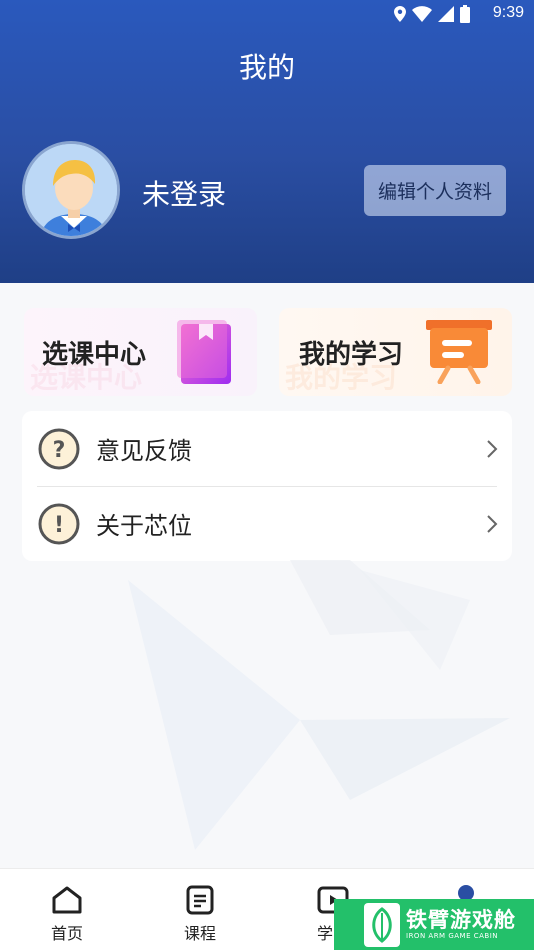 This screenshot has width=534, height=950. What do you see at coordinates (435, 190) in the screenshot?
I see `edit-profile-button: 编辑个人资料` at bounding box center [435, 190].